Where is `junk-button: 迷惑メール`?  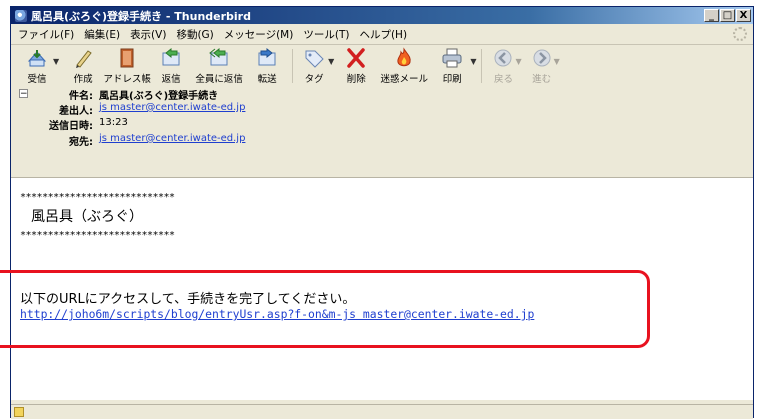
junk-button: 迷惑メール is located at coordinates (404, 66).